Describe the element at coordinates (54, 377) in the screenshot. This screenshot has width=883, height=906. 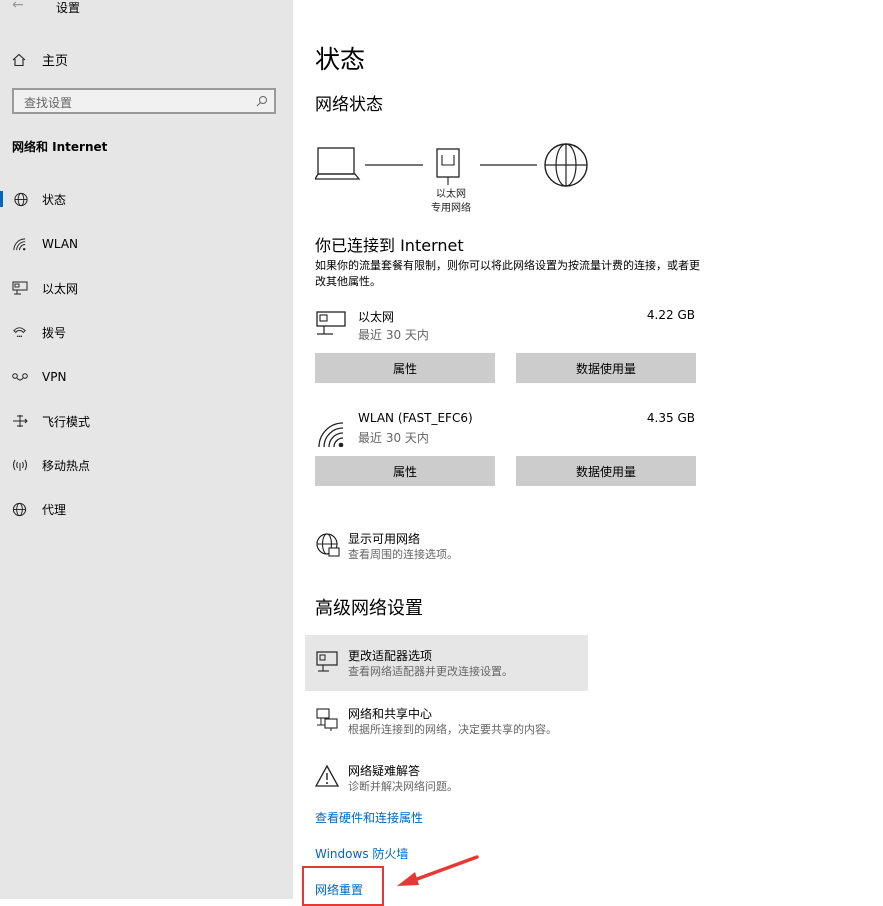
I see `sidebar-item-label: VPN` at that location.